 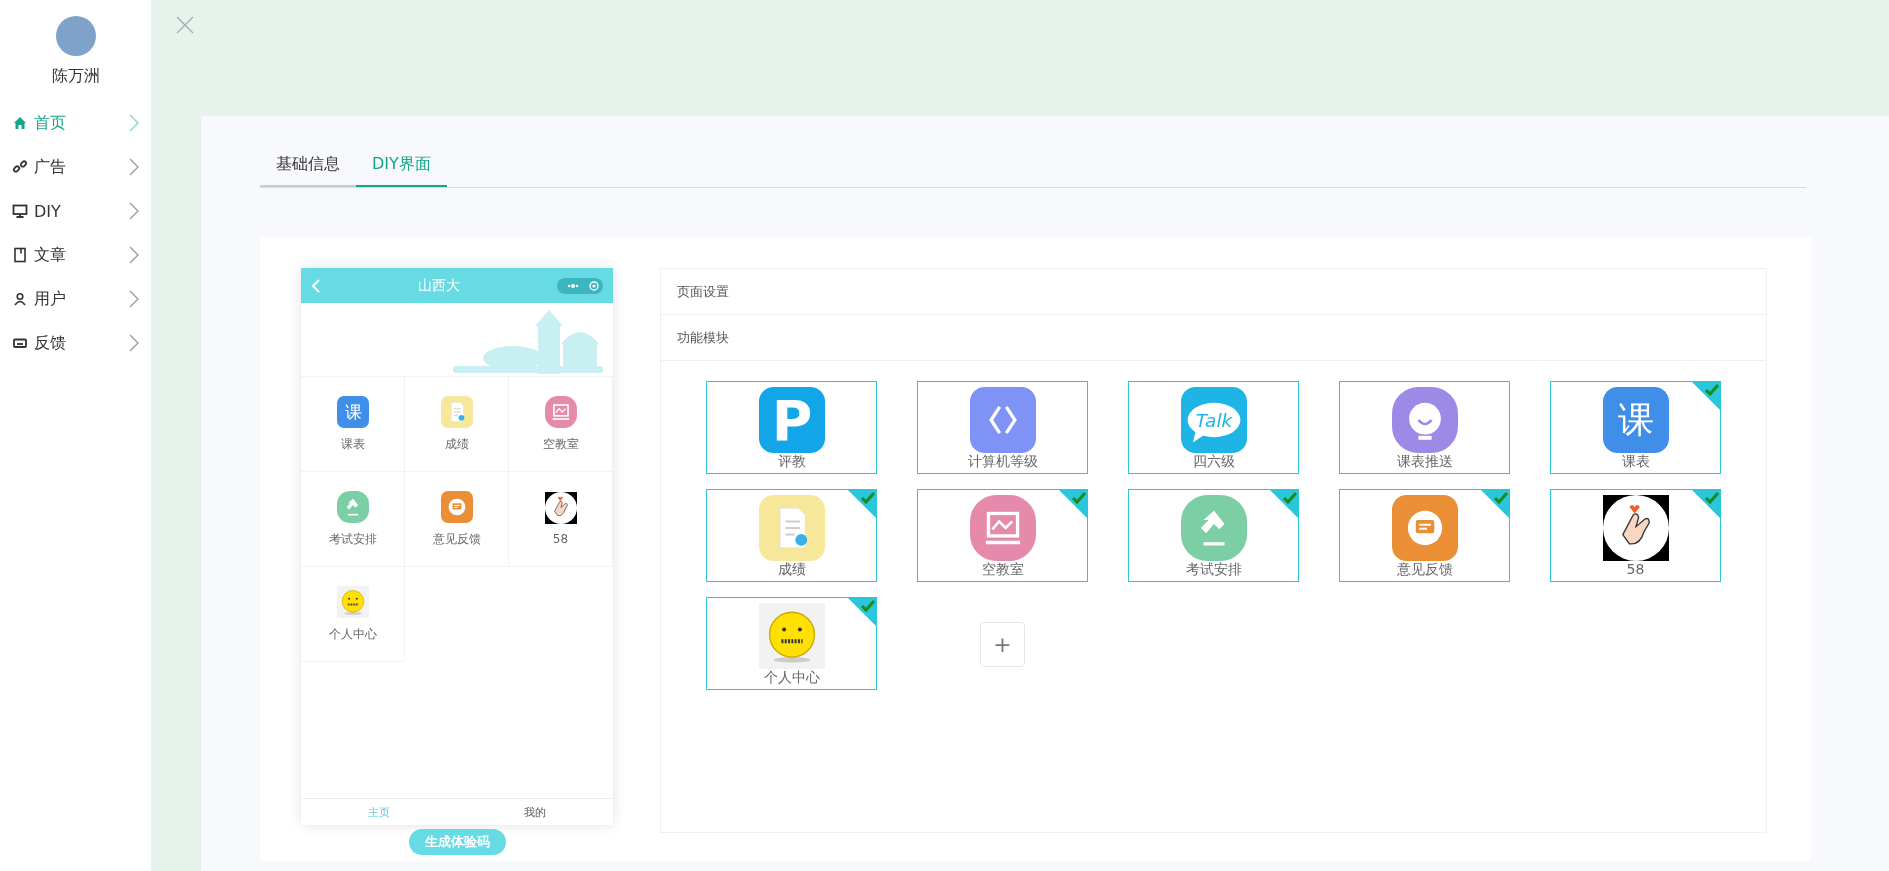 I want to click on module-tile: 课 课表, so click(x=1635, y=427).